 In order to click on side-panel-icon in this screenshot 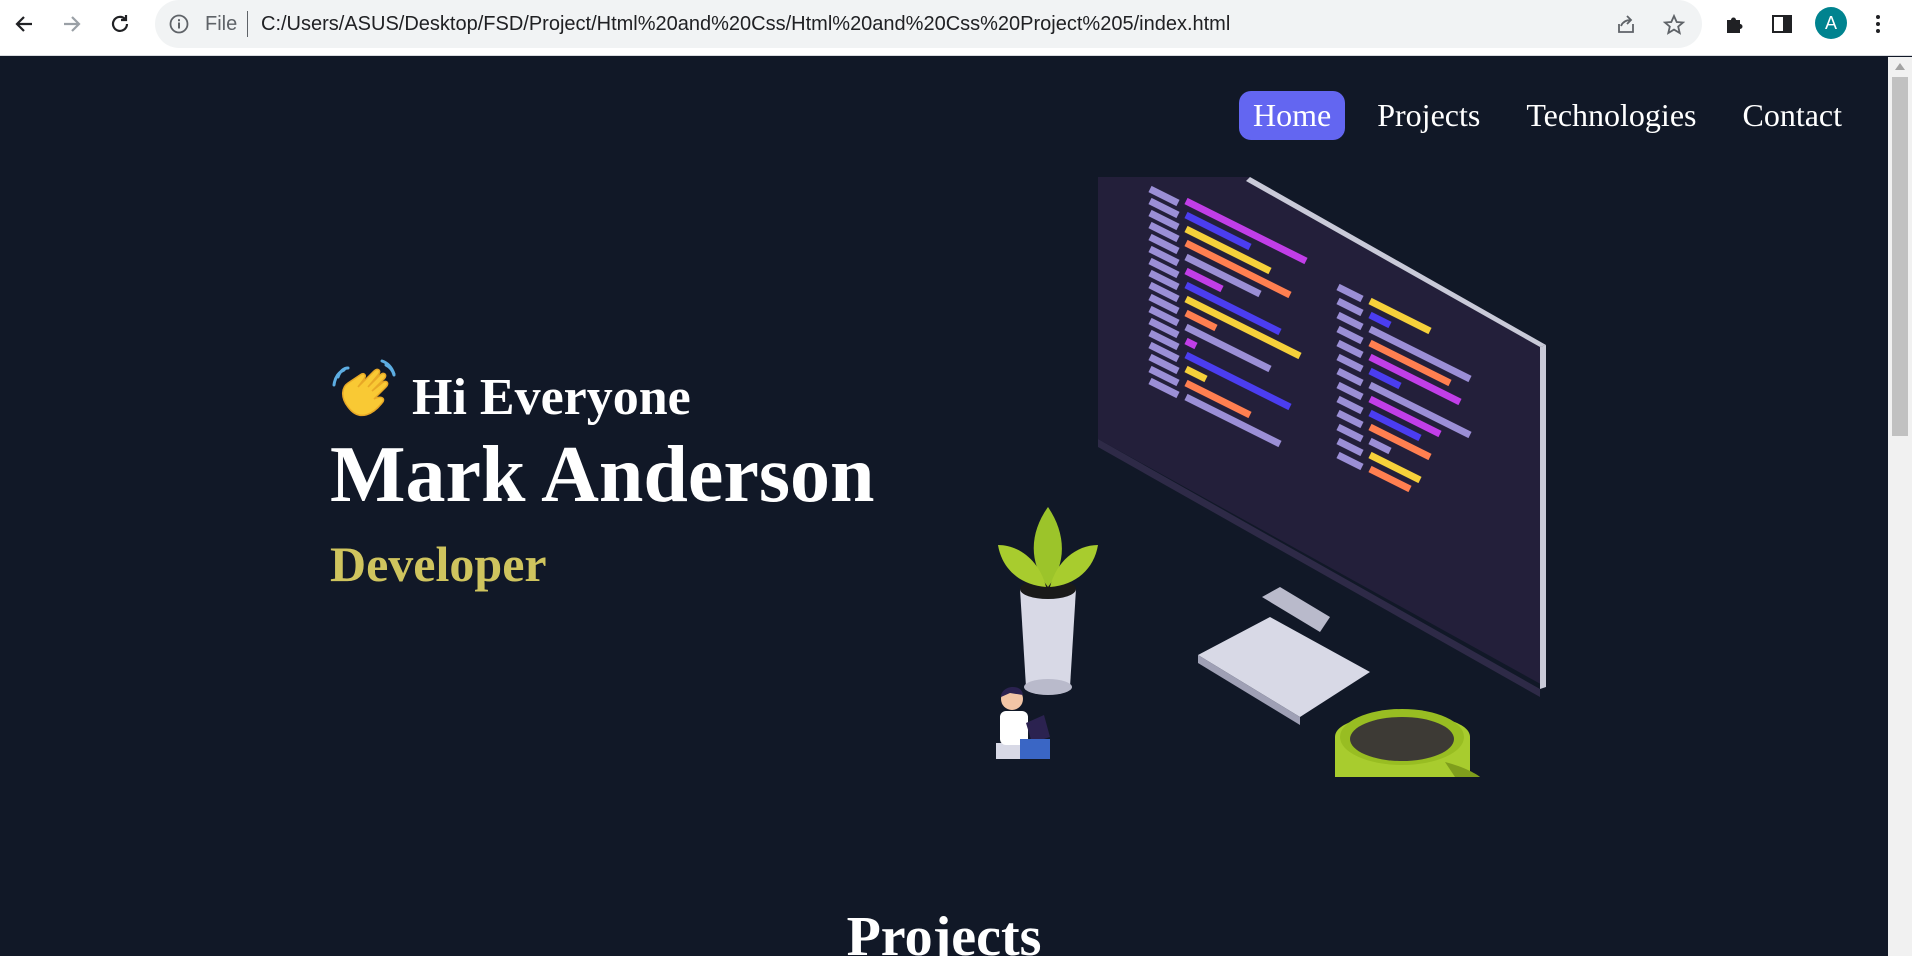, I will do `click(1782, 24)`.